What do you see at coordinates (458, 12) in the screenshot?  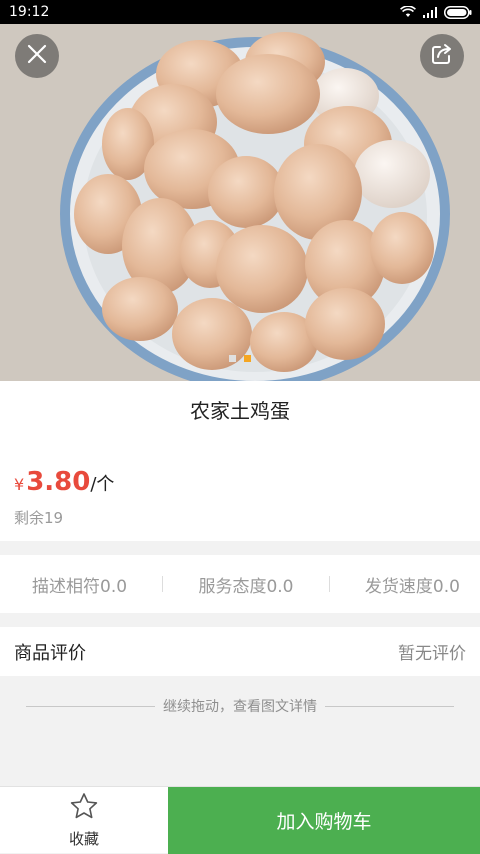 I see `battery-icon` at bounding box center [458, 12].